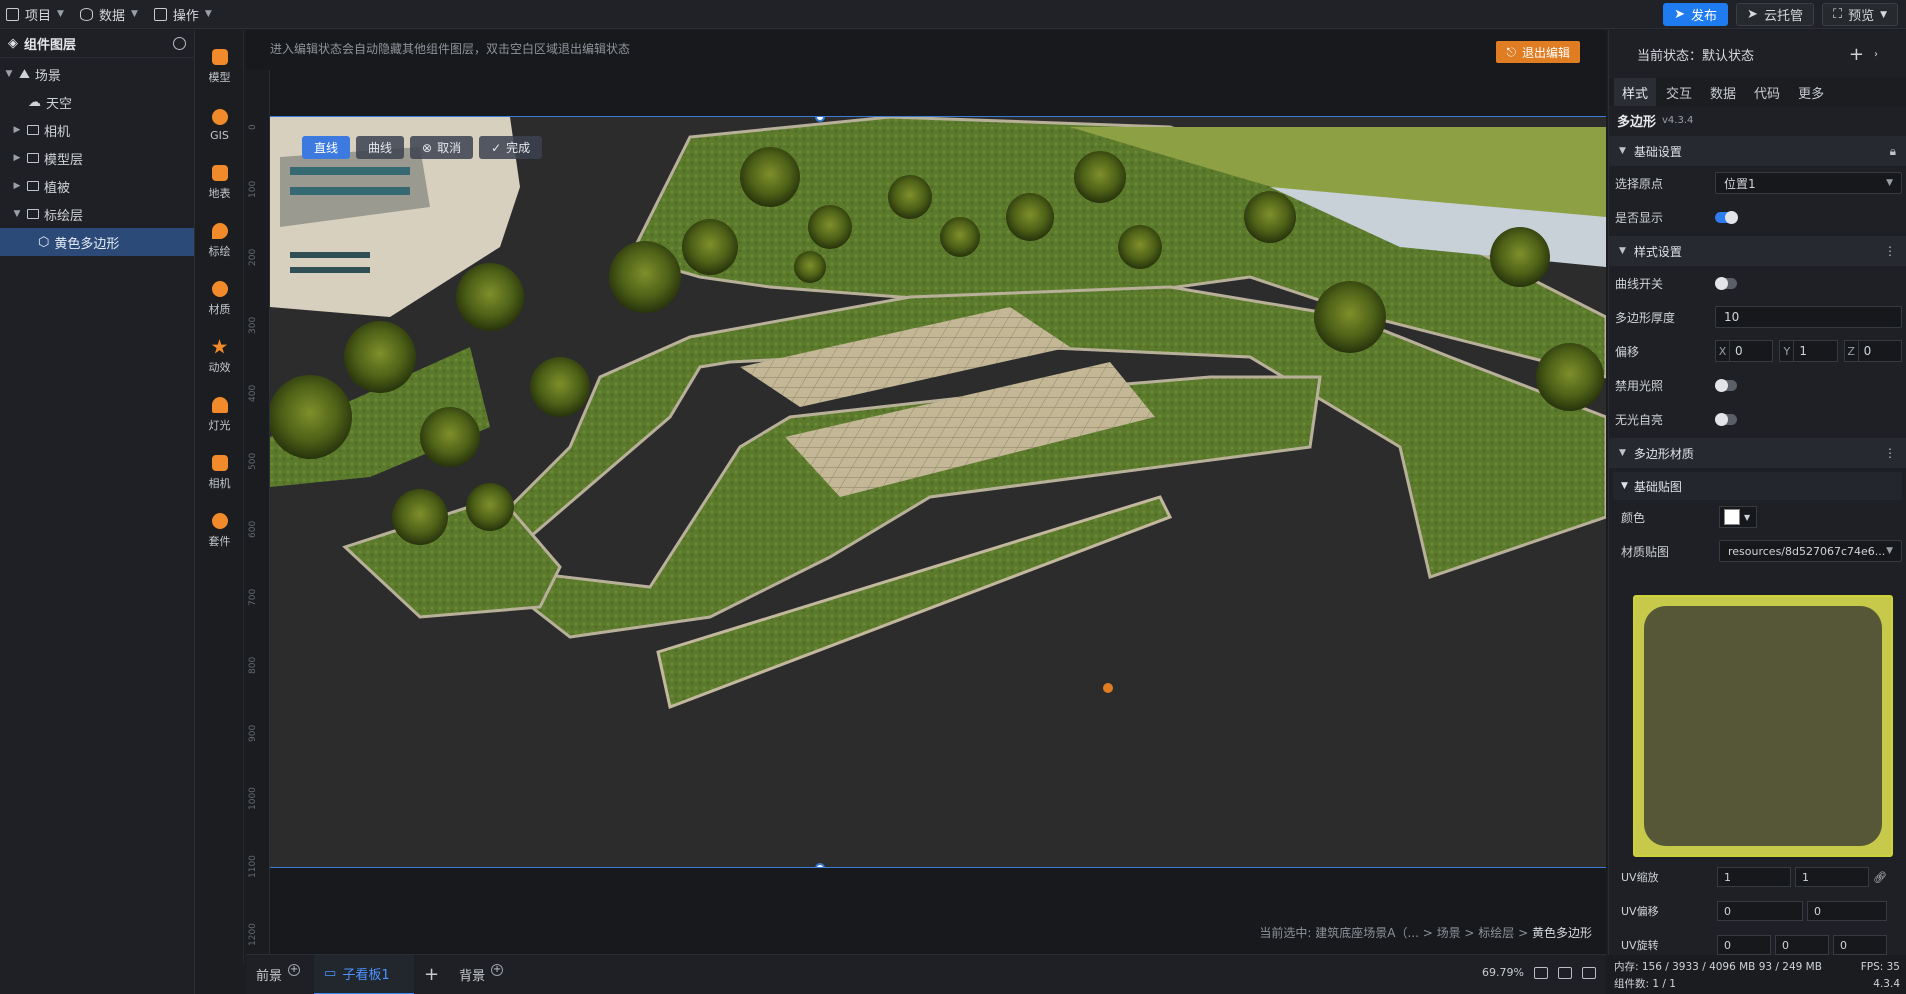 This screenshot has width=1906, height=994. Describe the element at coordinates (1775, 14) in the screenshot. I see `cloud-hosting-button: ➤ 云托管` at that location.